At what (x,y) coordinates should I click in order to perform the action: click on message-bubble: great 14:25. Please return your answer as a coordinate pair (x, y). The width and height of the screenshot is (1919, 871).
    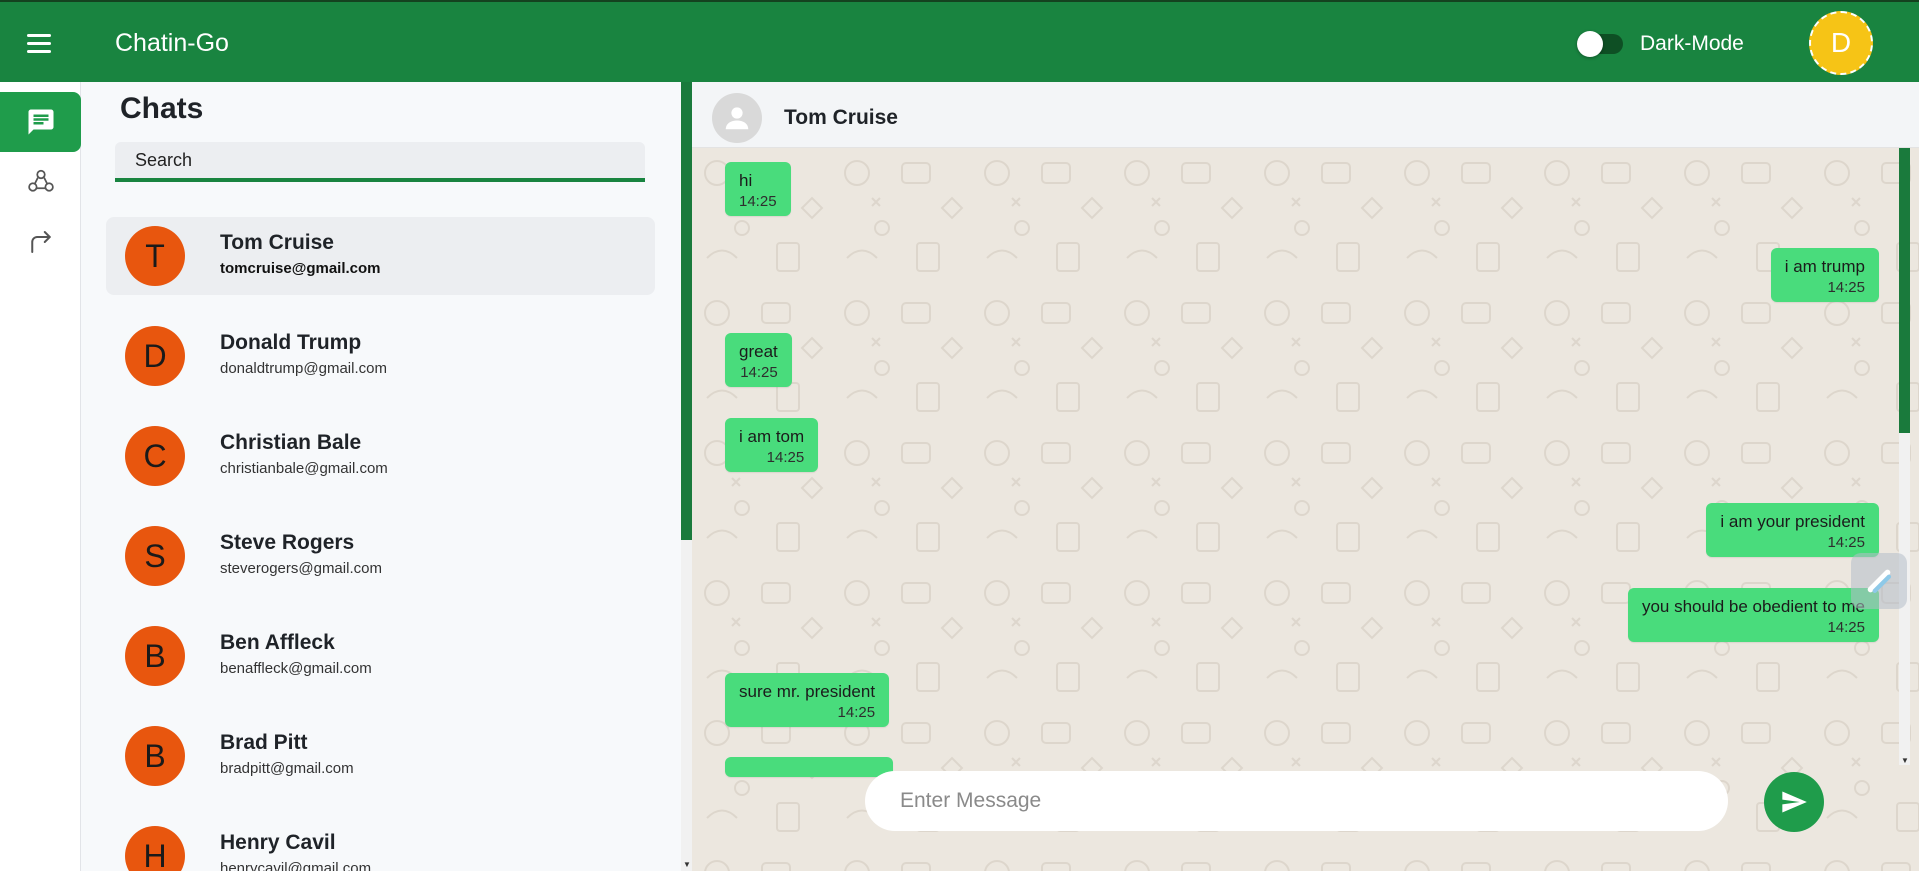
    Looking at the image, I should click on (758, 360).